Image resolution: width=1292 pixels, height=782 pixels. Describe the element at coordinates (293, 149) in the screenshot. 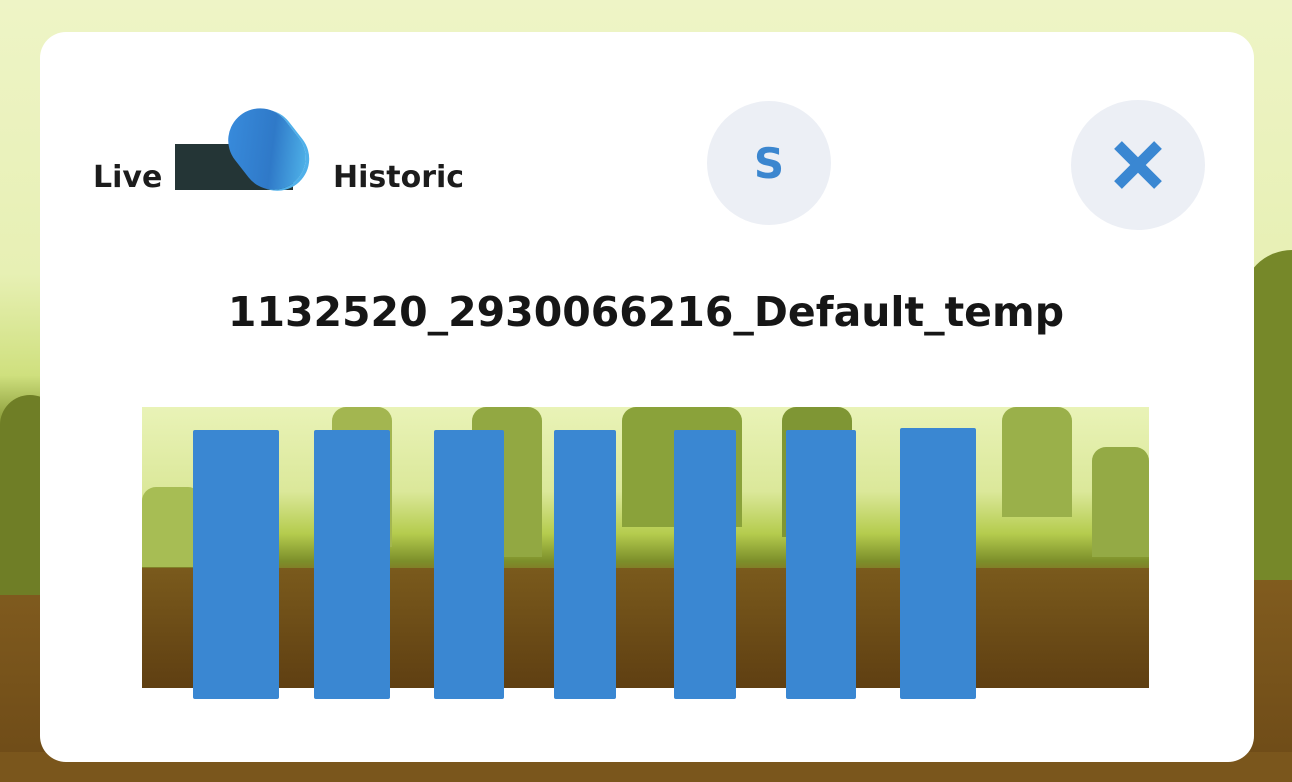

I see `live-historic-toggle: Live Historic` at that location.